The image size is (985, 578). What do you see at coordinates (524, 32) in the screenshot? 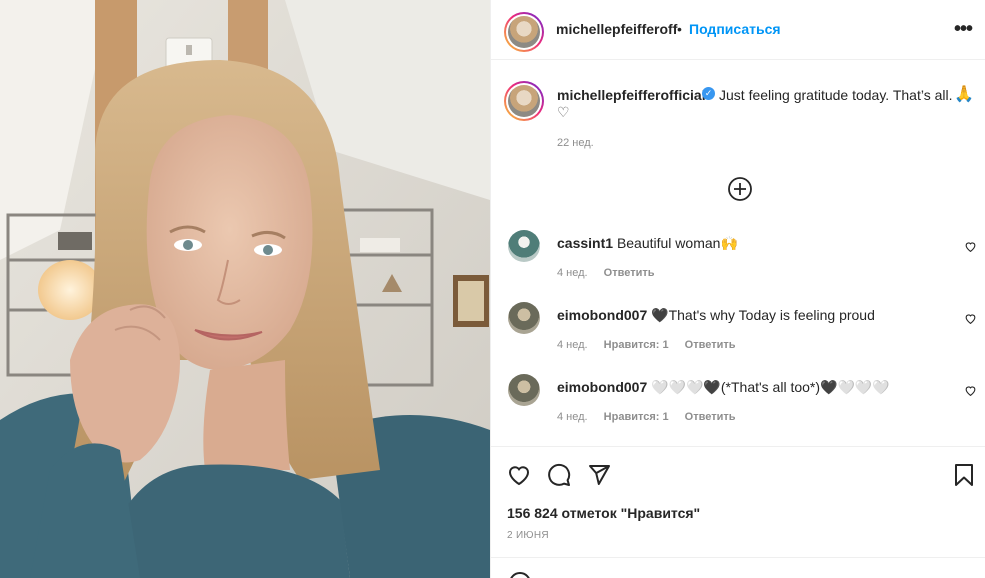
I see `author-avatar` at bounding box center [524, 32].